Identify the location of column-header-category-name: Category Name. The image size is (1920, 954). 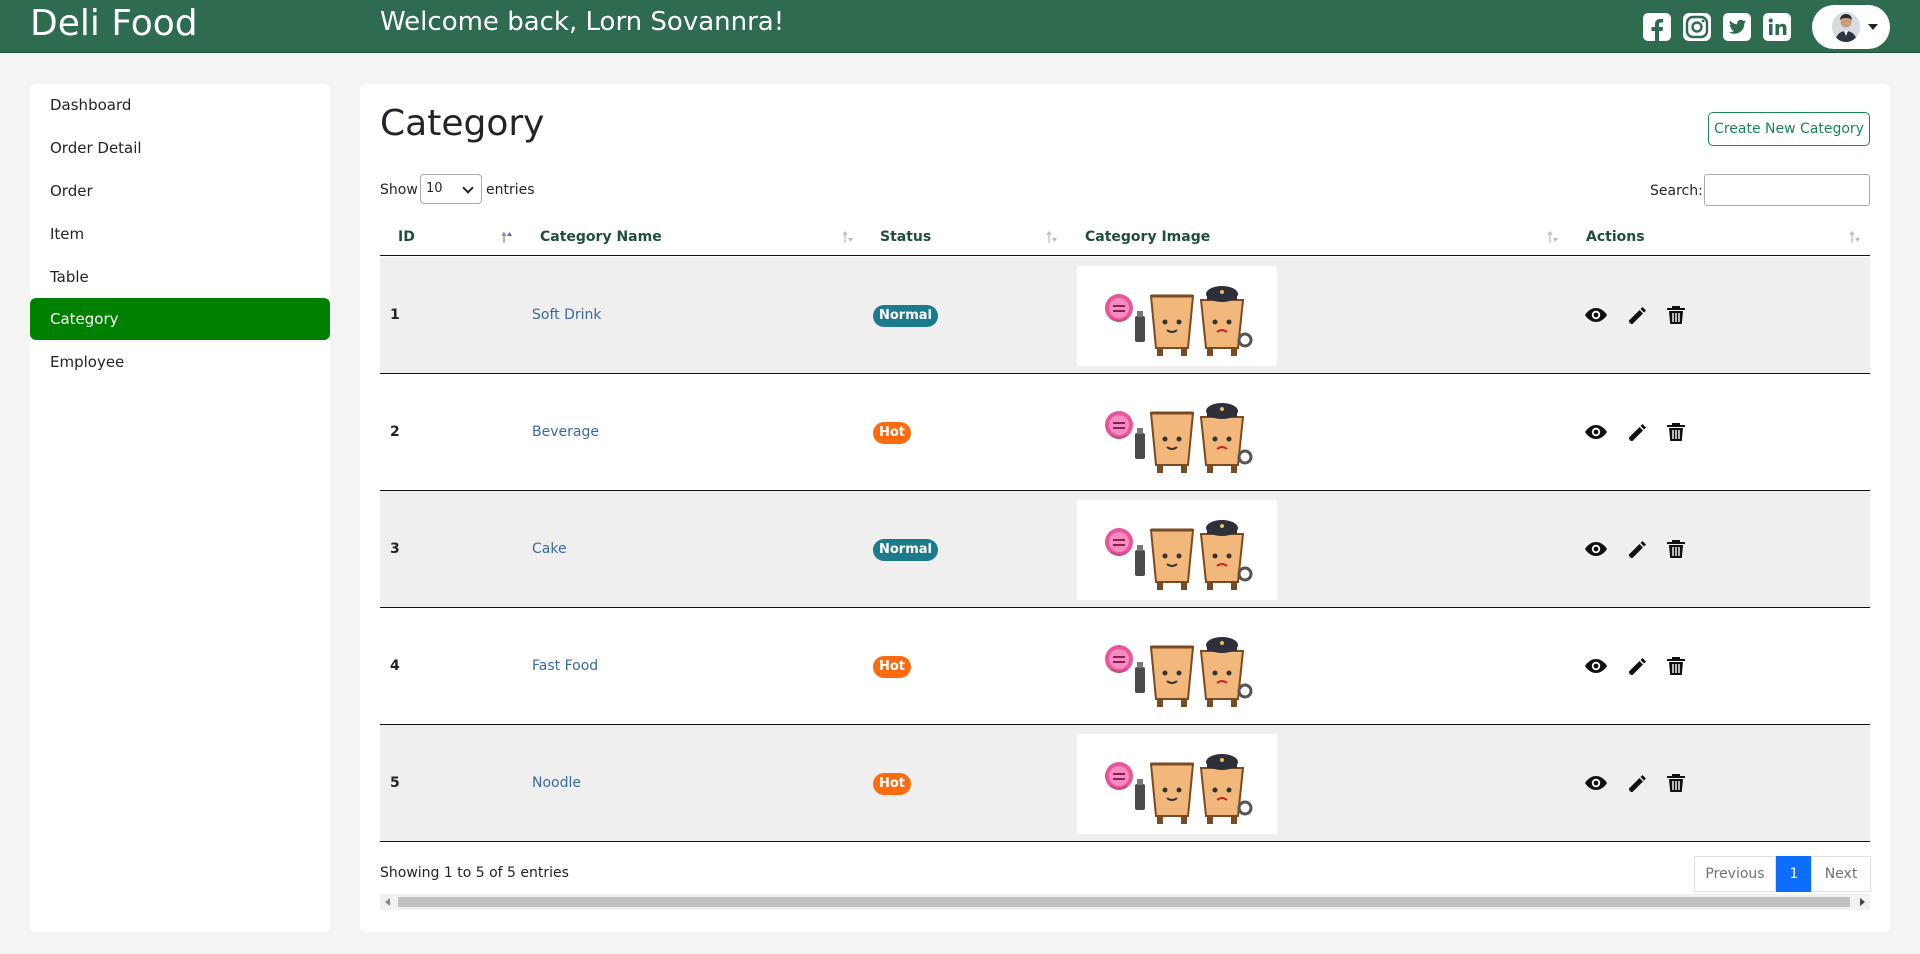
(601, 237).